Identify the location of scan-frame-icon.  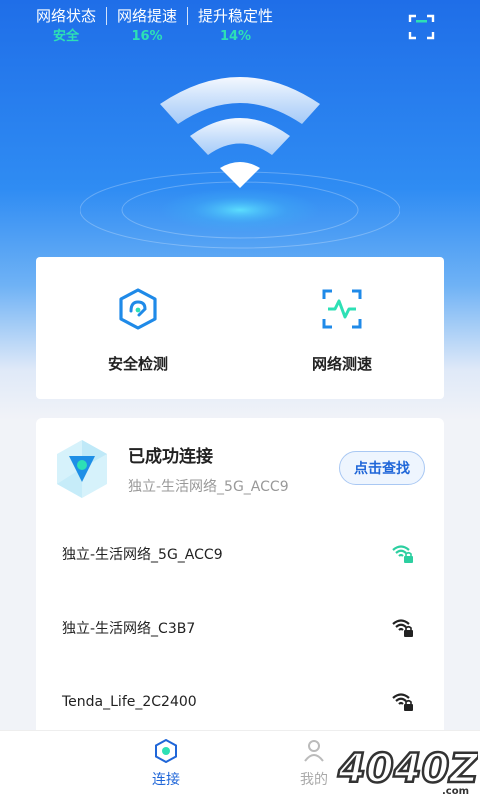
(421, 27).